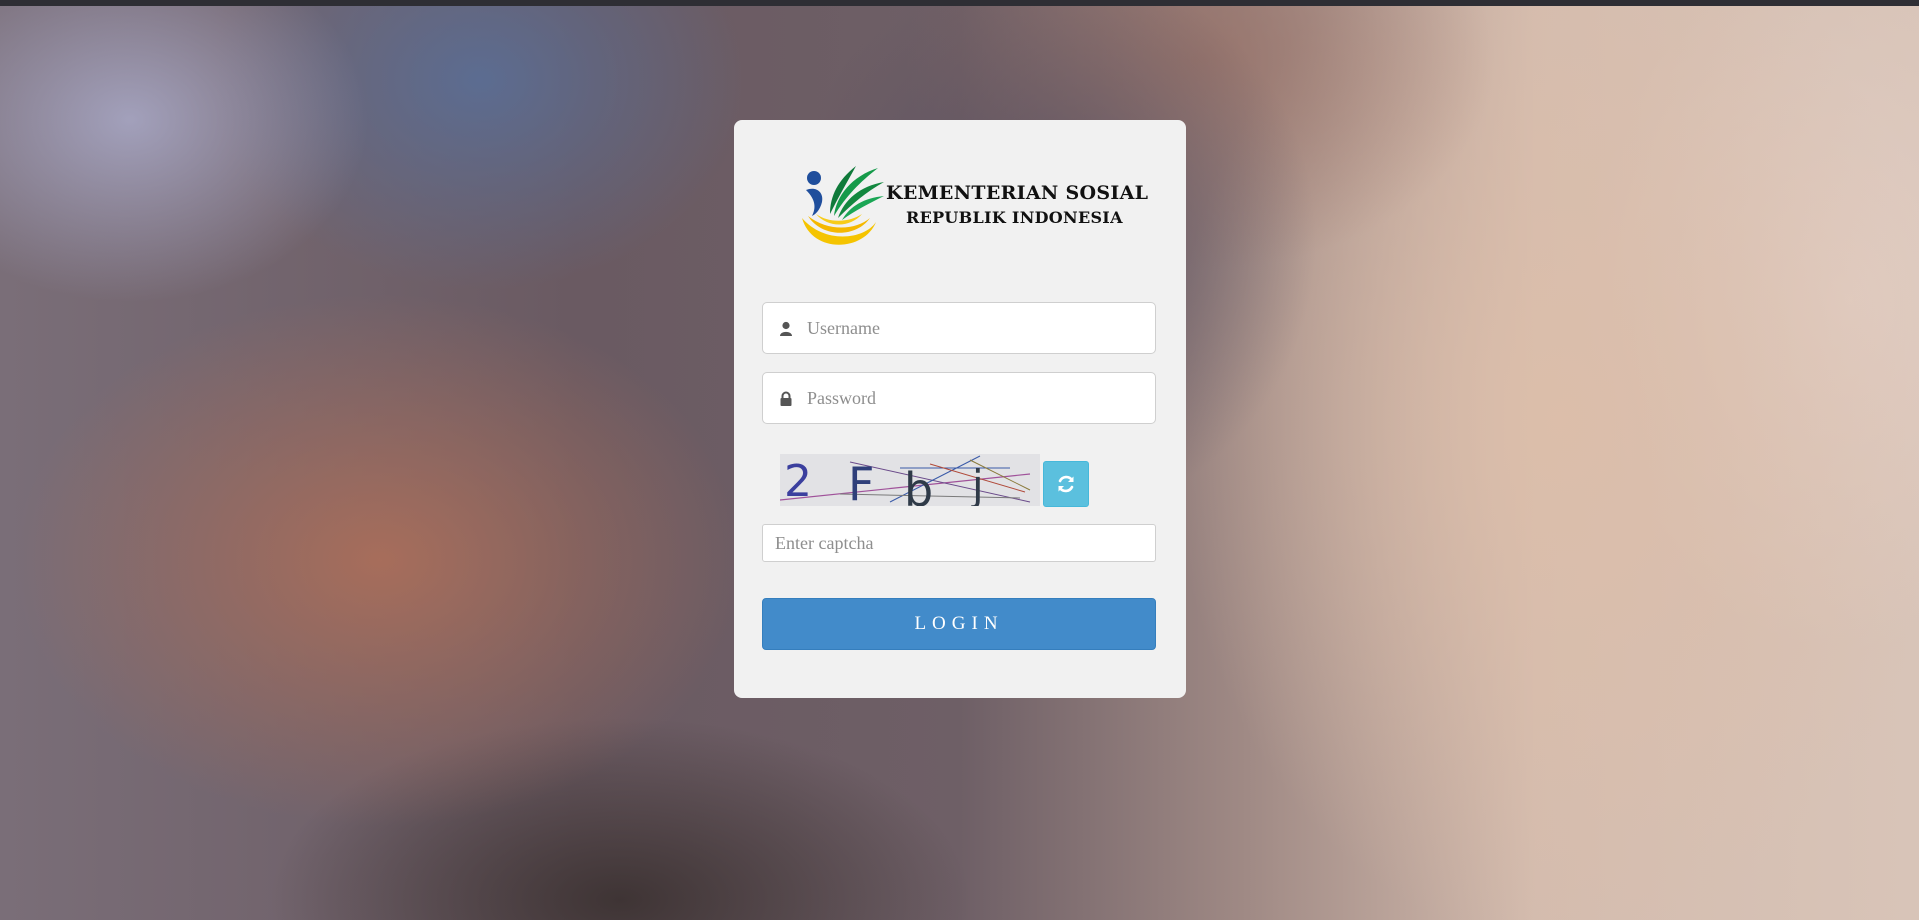 The height and width of the screenshot is (920, 1919). What do you see at coordinates (971, 206) in the screenshot?
I see `kemensos-logo: KEMENTERIAN SOSIAL REPUBLIK INDONESIA` at bounding box center [971, 206].